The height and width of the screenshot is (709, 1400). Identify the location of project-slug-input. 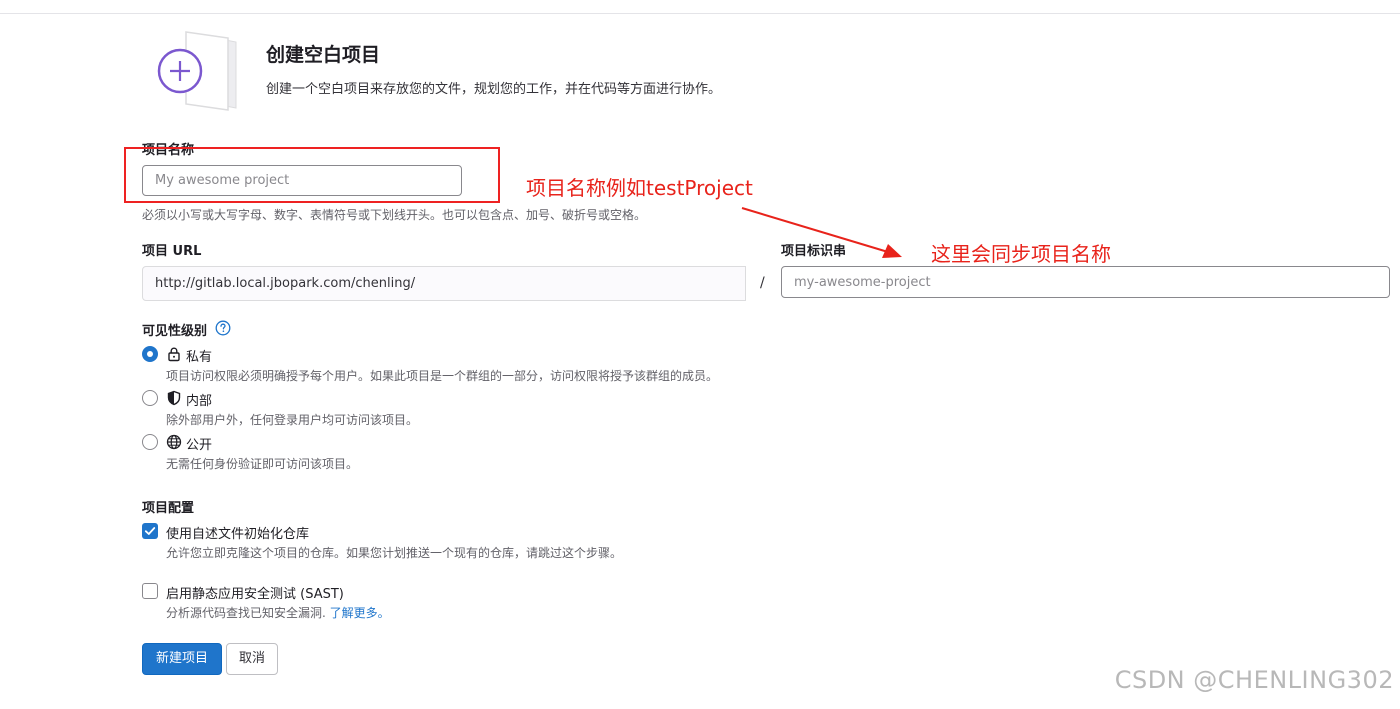
(1085, 282).